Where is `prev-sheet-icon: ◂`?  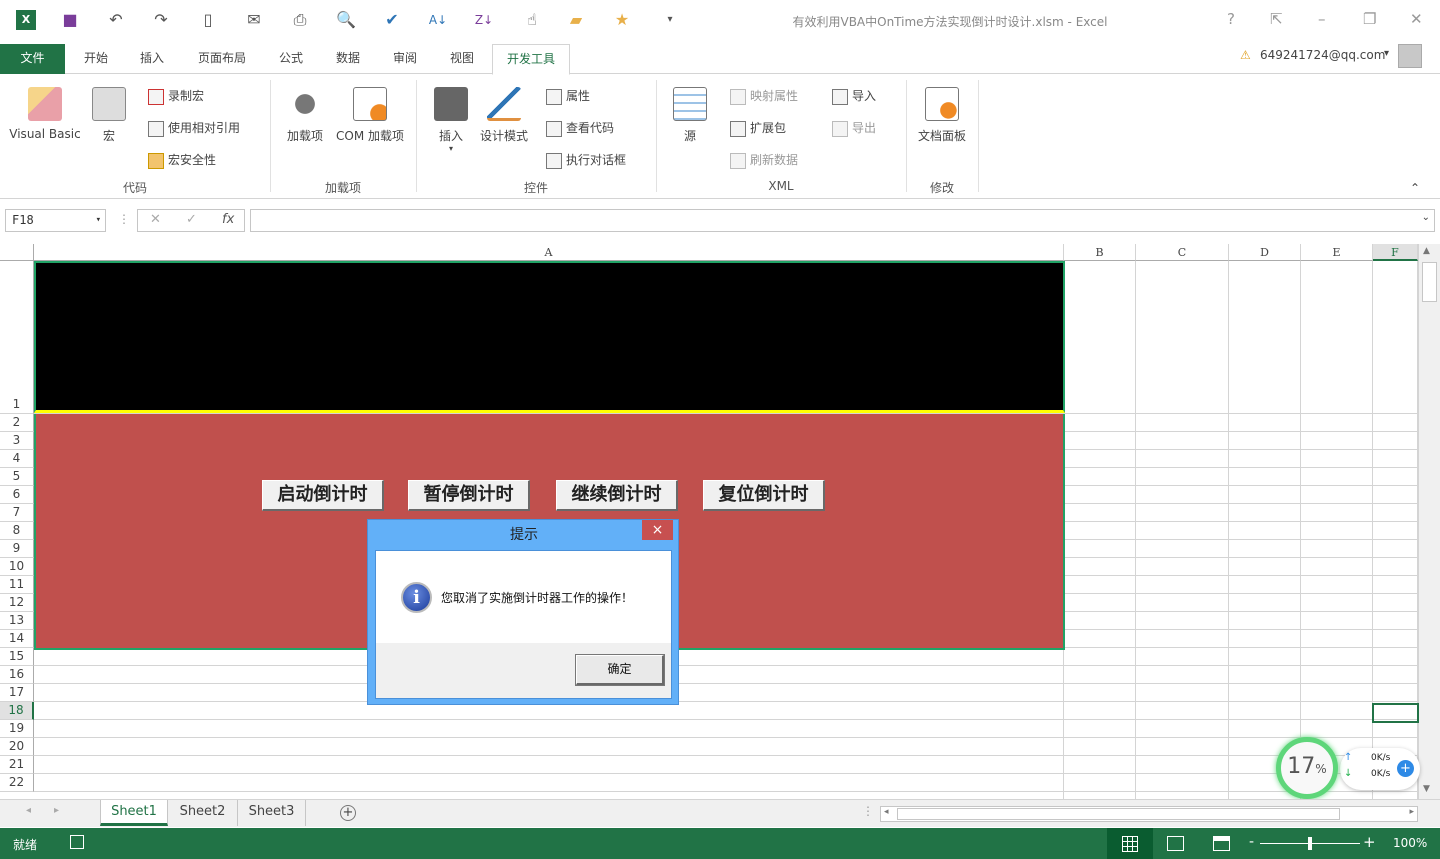 prev-sheet-icon: ◂ is located at coordinates (28, 810).